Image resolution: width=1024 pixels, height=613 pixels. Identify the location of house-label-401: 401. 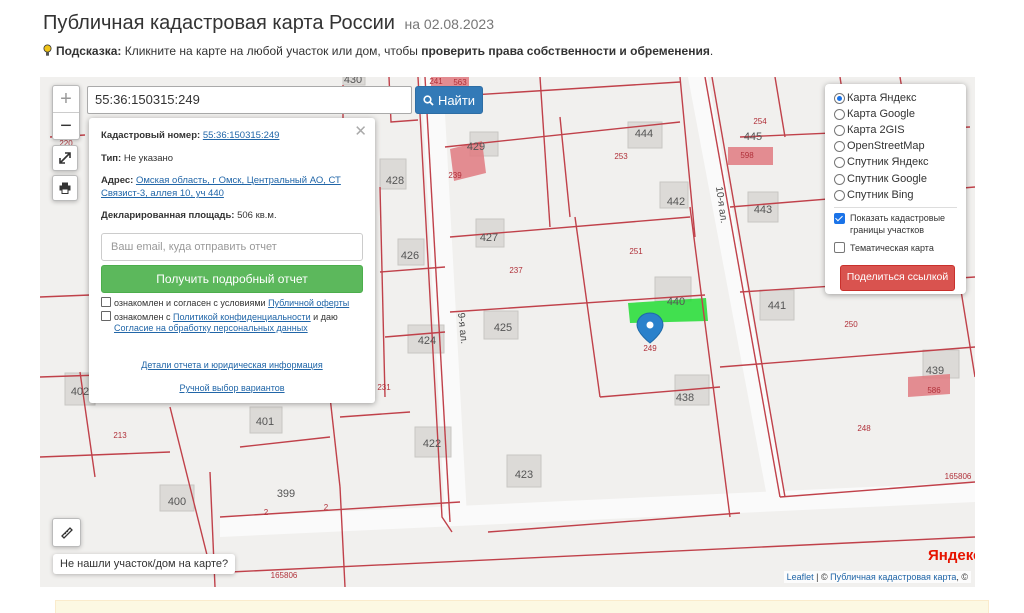
(265, 422).